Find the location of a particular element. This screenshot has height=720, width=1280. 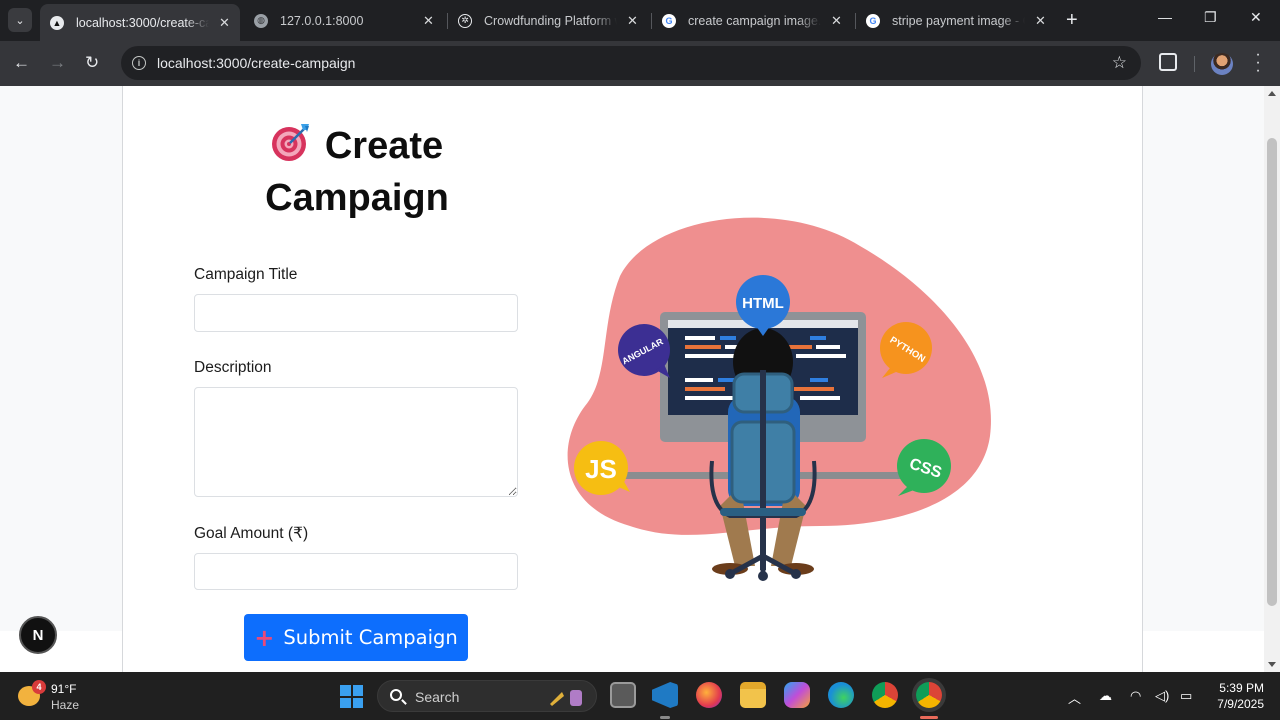

notification-badge: 4 is located at coordinates (39, 687).